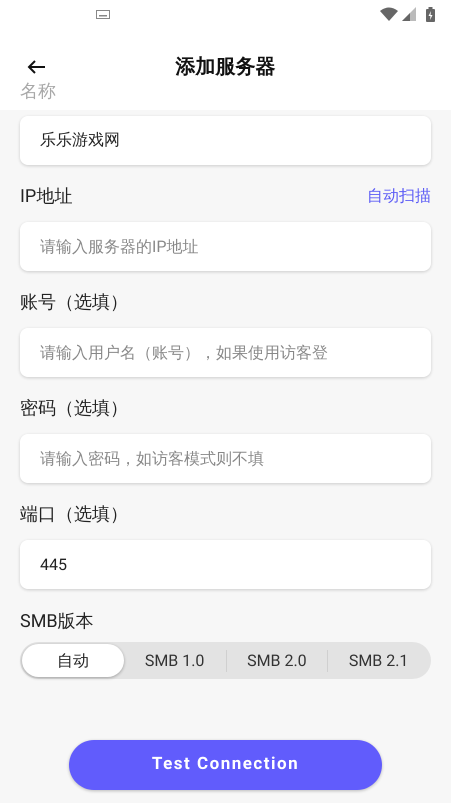 Image resolution: width=451 pixels, height=803 pixels. What do you see at coordinates (103, 14) in the screenshot?
I see `keyboard-icon` at bounding box center [103, 14].